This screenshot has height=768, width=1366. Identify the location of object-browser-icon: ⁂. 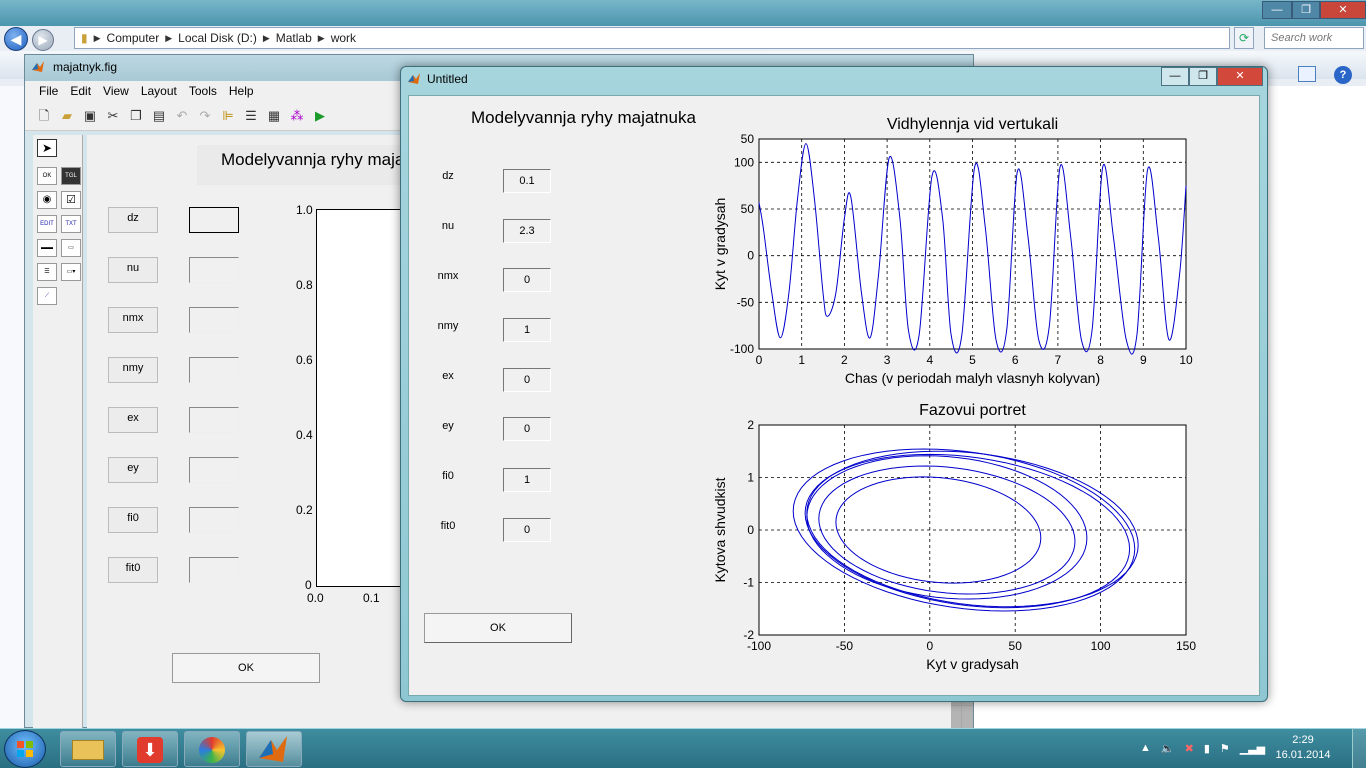
(297, 116).